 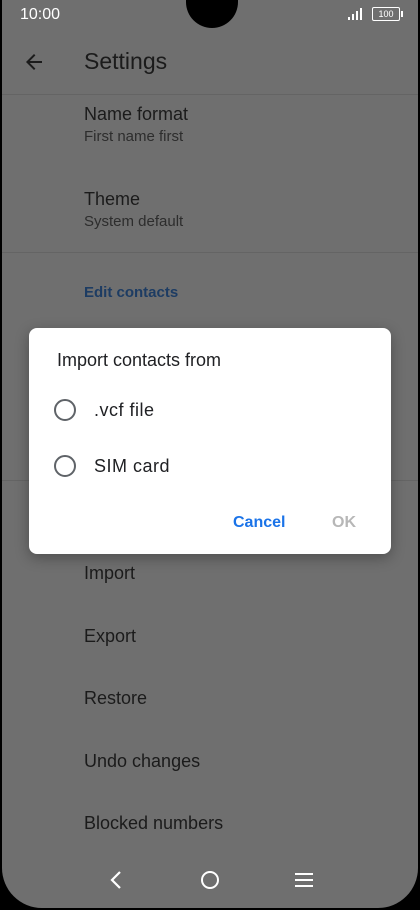 What do you see at coordinates (117, 880) in the screenshot?
I see `nav-back-icon` at bounding box center [117, 880].